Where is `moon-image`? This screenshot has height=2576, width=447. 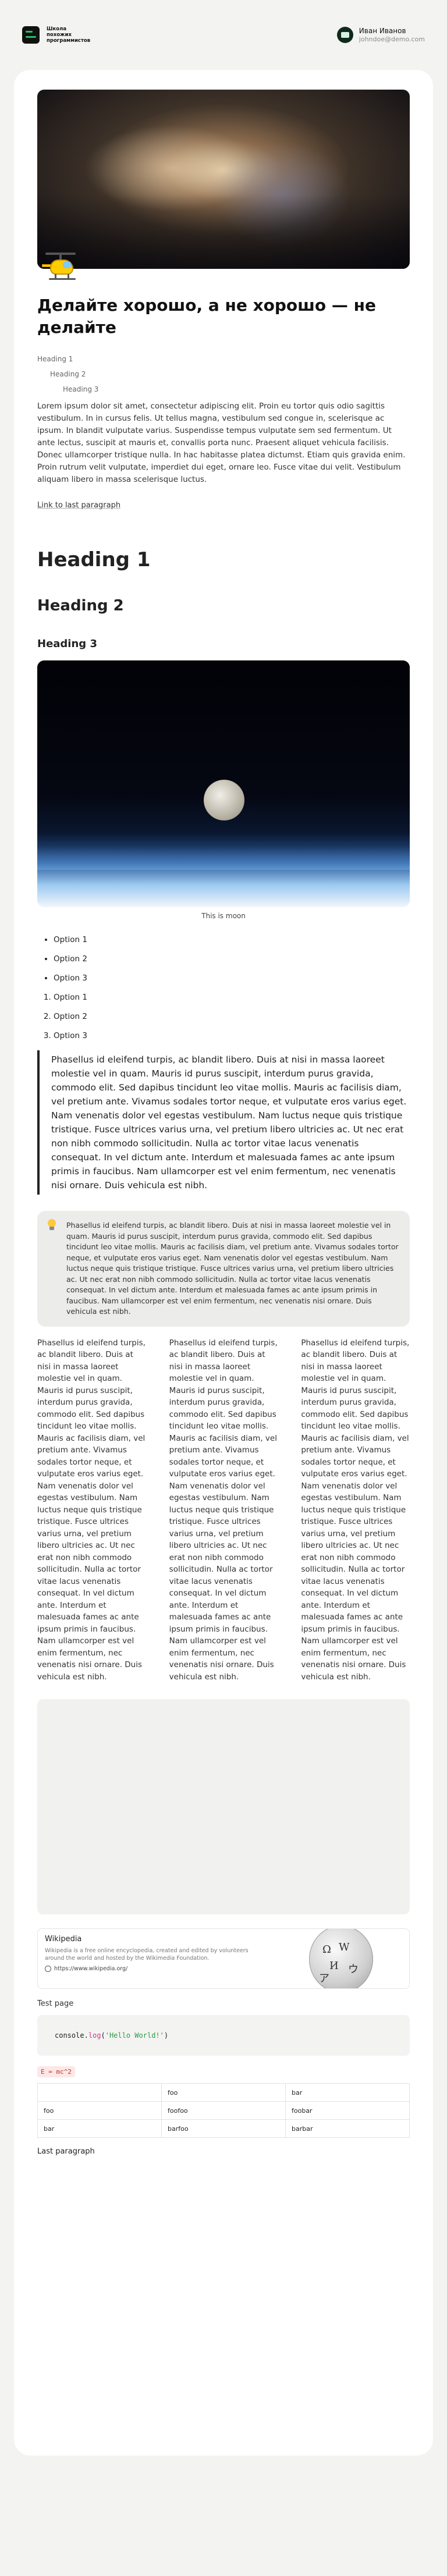
moon-image is located at coordinates (223, 783).